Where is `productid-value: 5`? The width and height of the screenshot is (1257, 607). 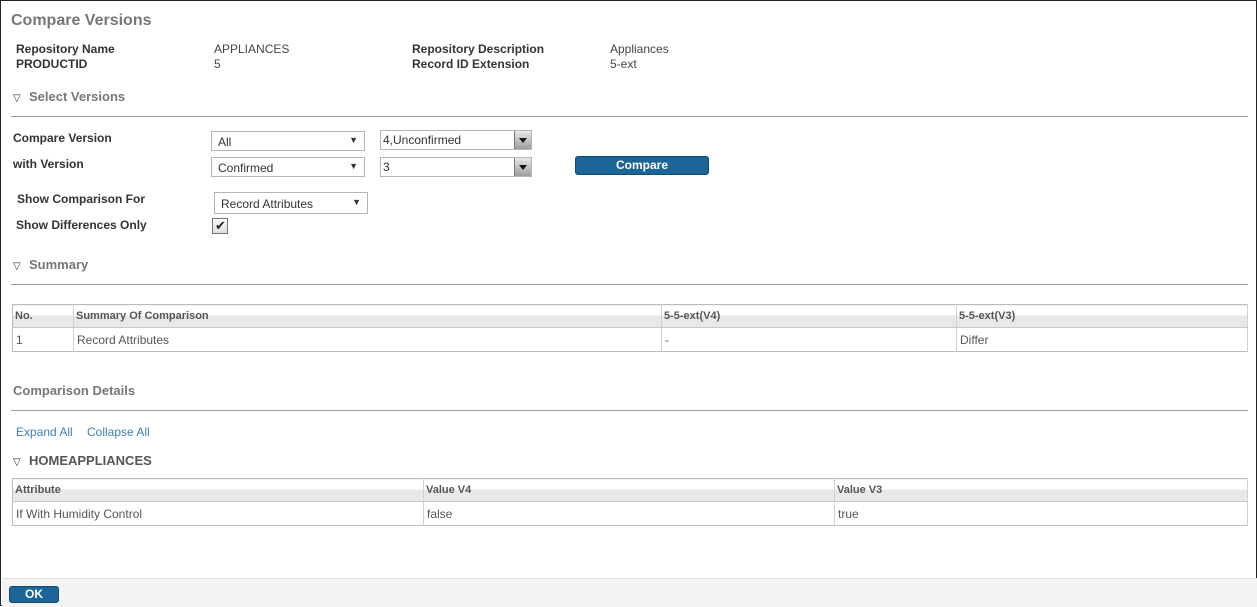 productid-value: 5 is located at coordinates (217, 64).